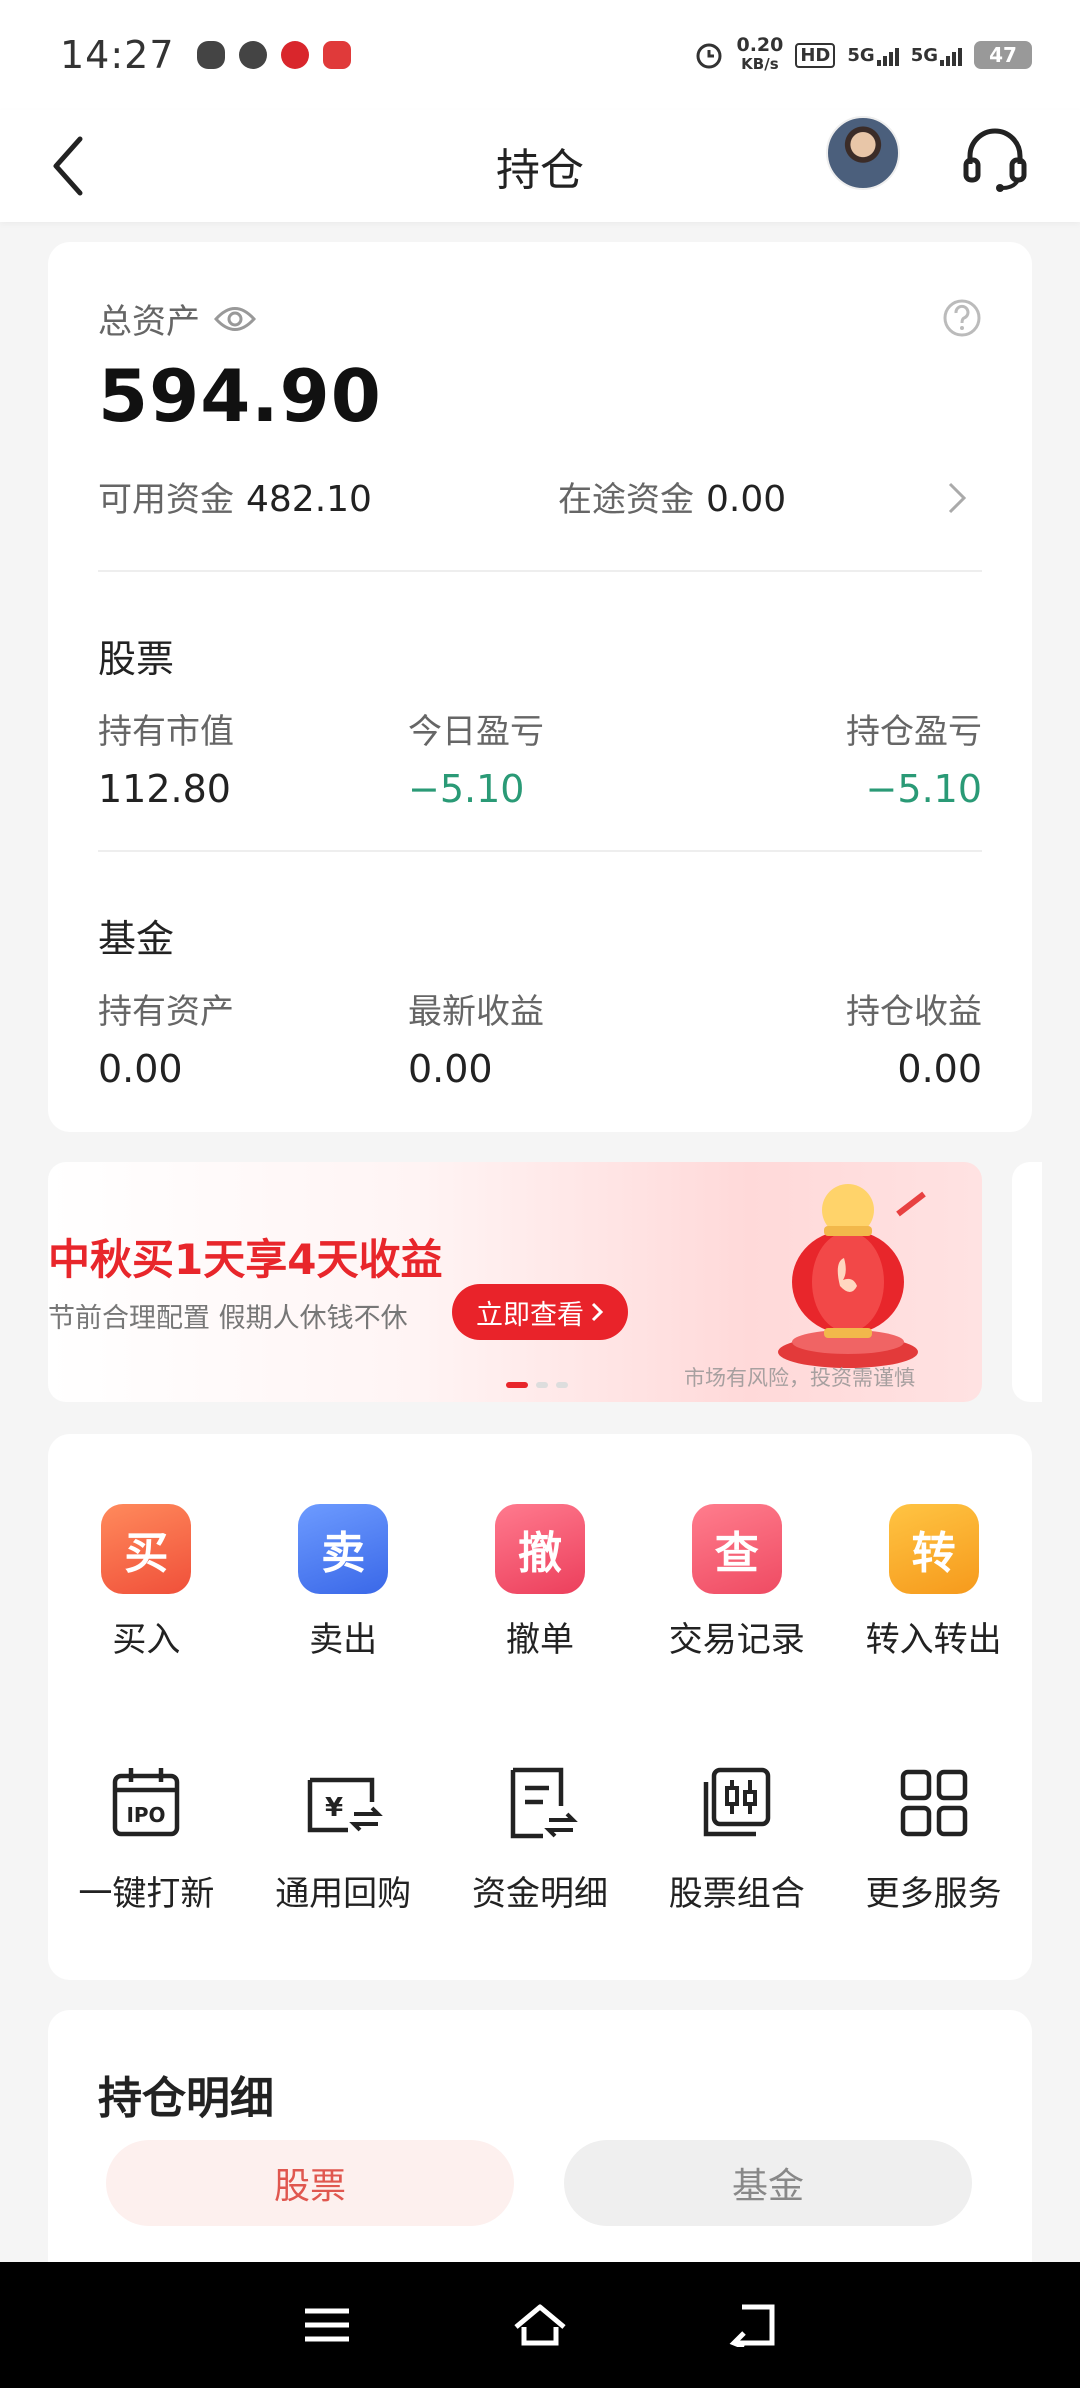 This screenshot has width=1080, height=2388. I want to click on home-icon, so click(540, 2325).